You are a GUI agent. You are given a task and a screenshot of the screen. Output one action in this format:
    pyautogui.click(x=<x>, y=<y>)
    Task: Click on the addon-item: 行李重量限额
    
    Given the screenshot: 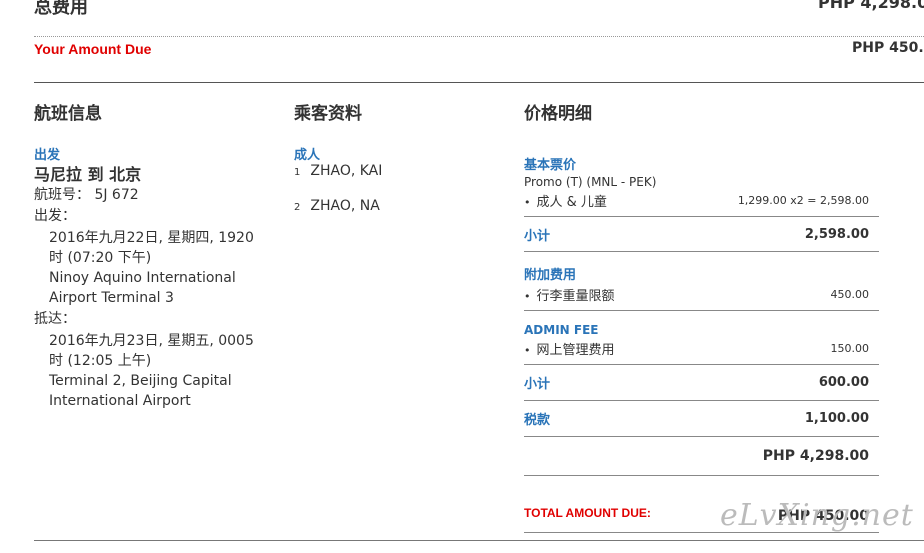 What is the action you would take?
    pyautogui.click(x=569, y=294)
    